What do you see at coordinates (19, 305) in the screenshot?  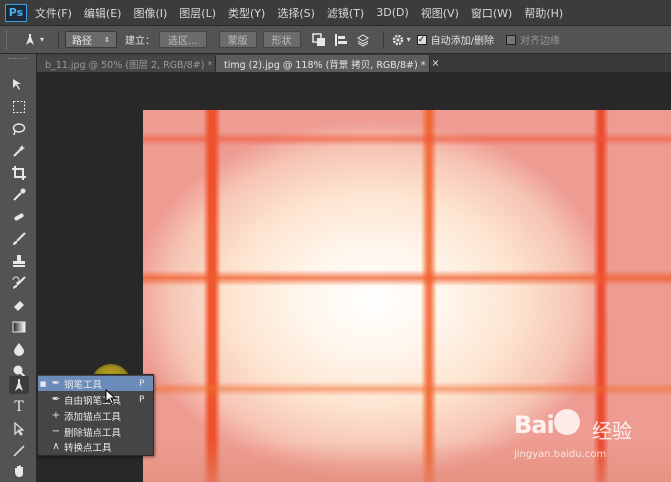 I see `eraser-tool-icon` at bounding box center [19, 305].